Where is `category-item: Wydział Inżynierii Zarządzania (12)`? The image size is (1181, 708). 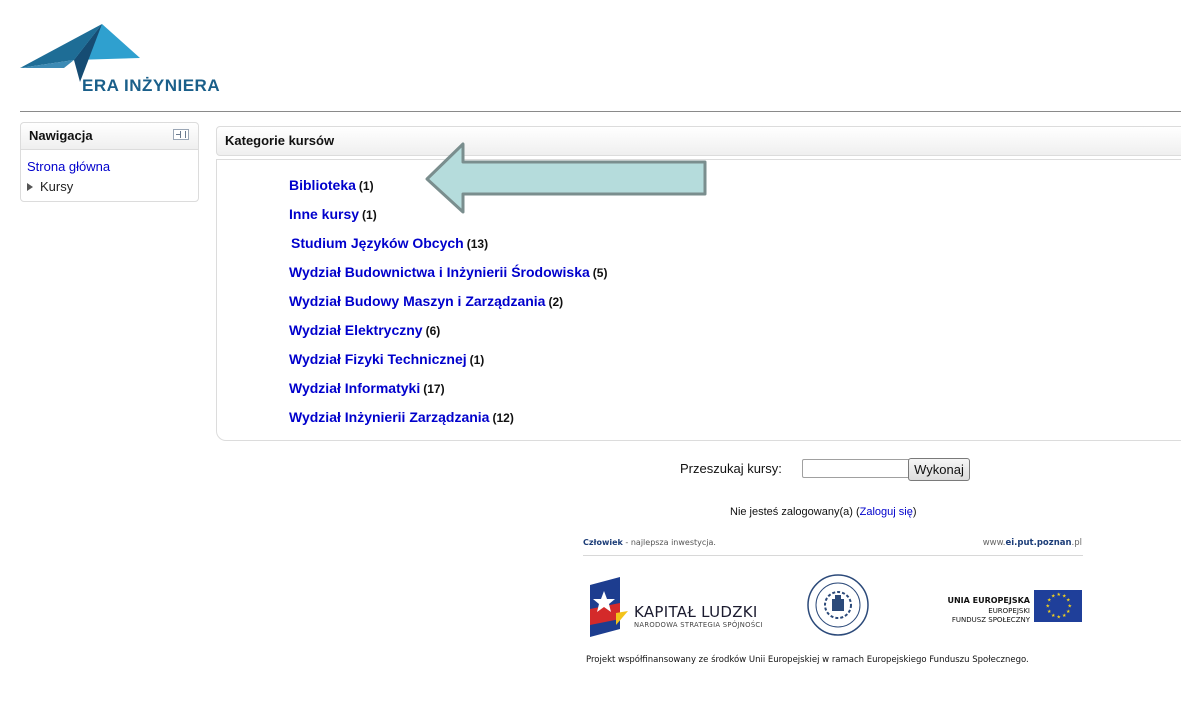
category-item: Wydział Inżynierii Zarządzania (12) is located at coordinates (448, 423).